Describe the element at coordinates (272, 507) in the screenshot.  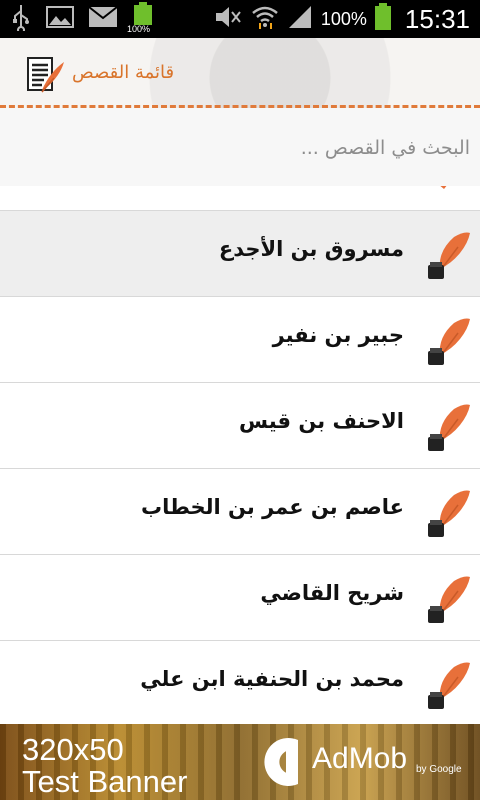
I see `story-title: عاصم بن عمر بن الخطاب` at that location.